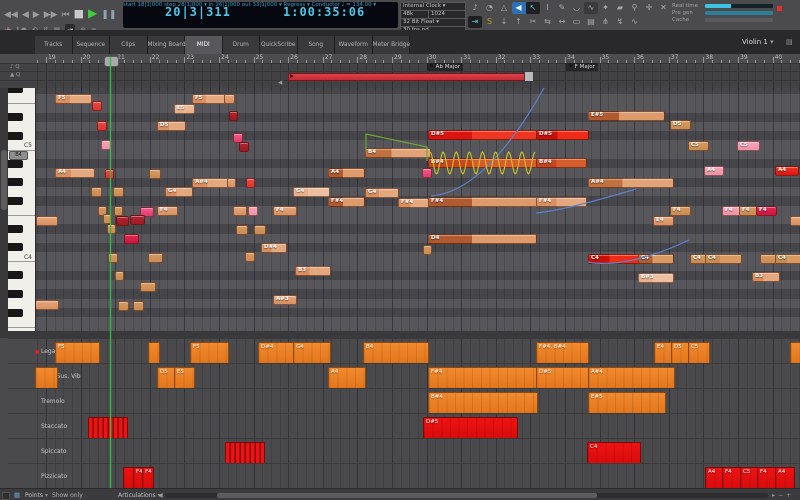  What do you see at coordinates (354, 45) in the screenshot?
I see `tab-waveform: Waveform` at bounding box center [354, 45].